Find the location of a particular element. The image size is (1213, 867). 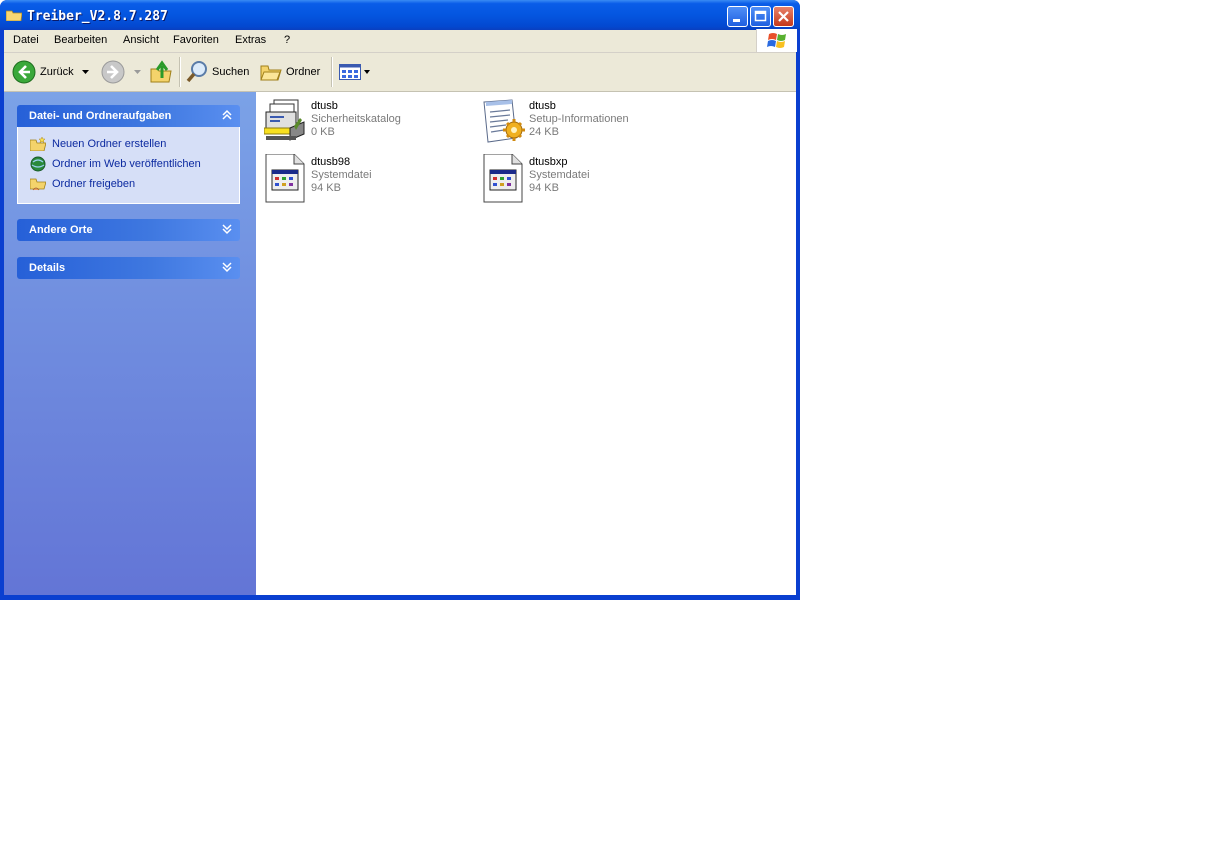

menu-ansicht: Ansicht is located at coordinates (141, 40).